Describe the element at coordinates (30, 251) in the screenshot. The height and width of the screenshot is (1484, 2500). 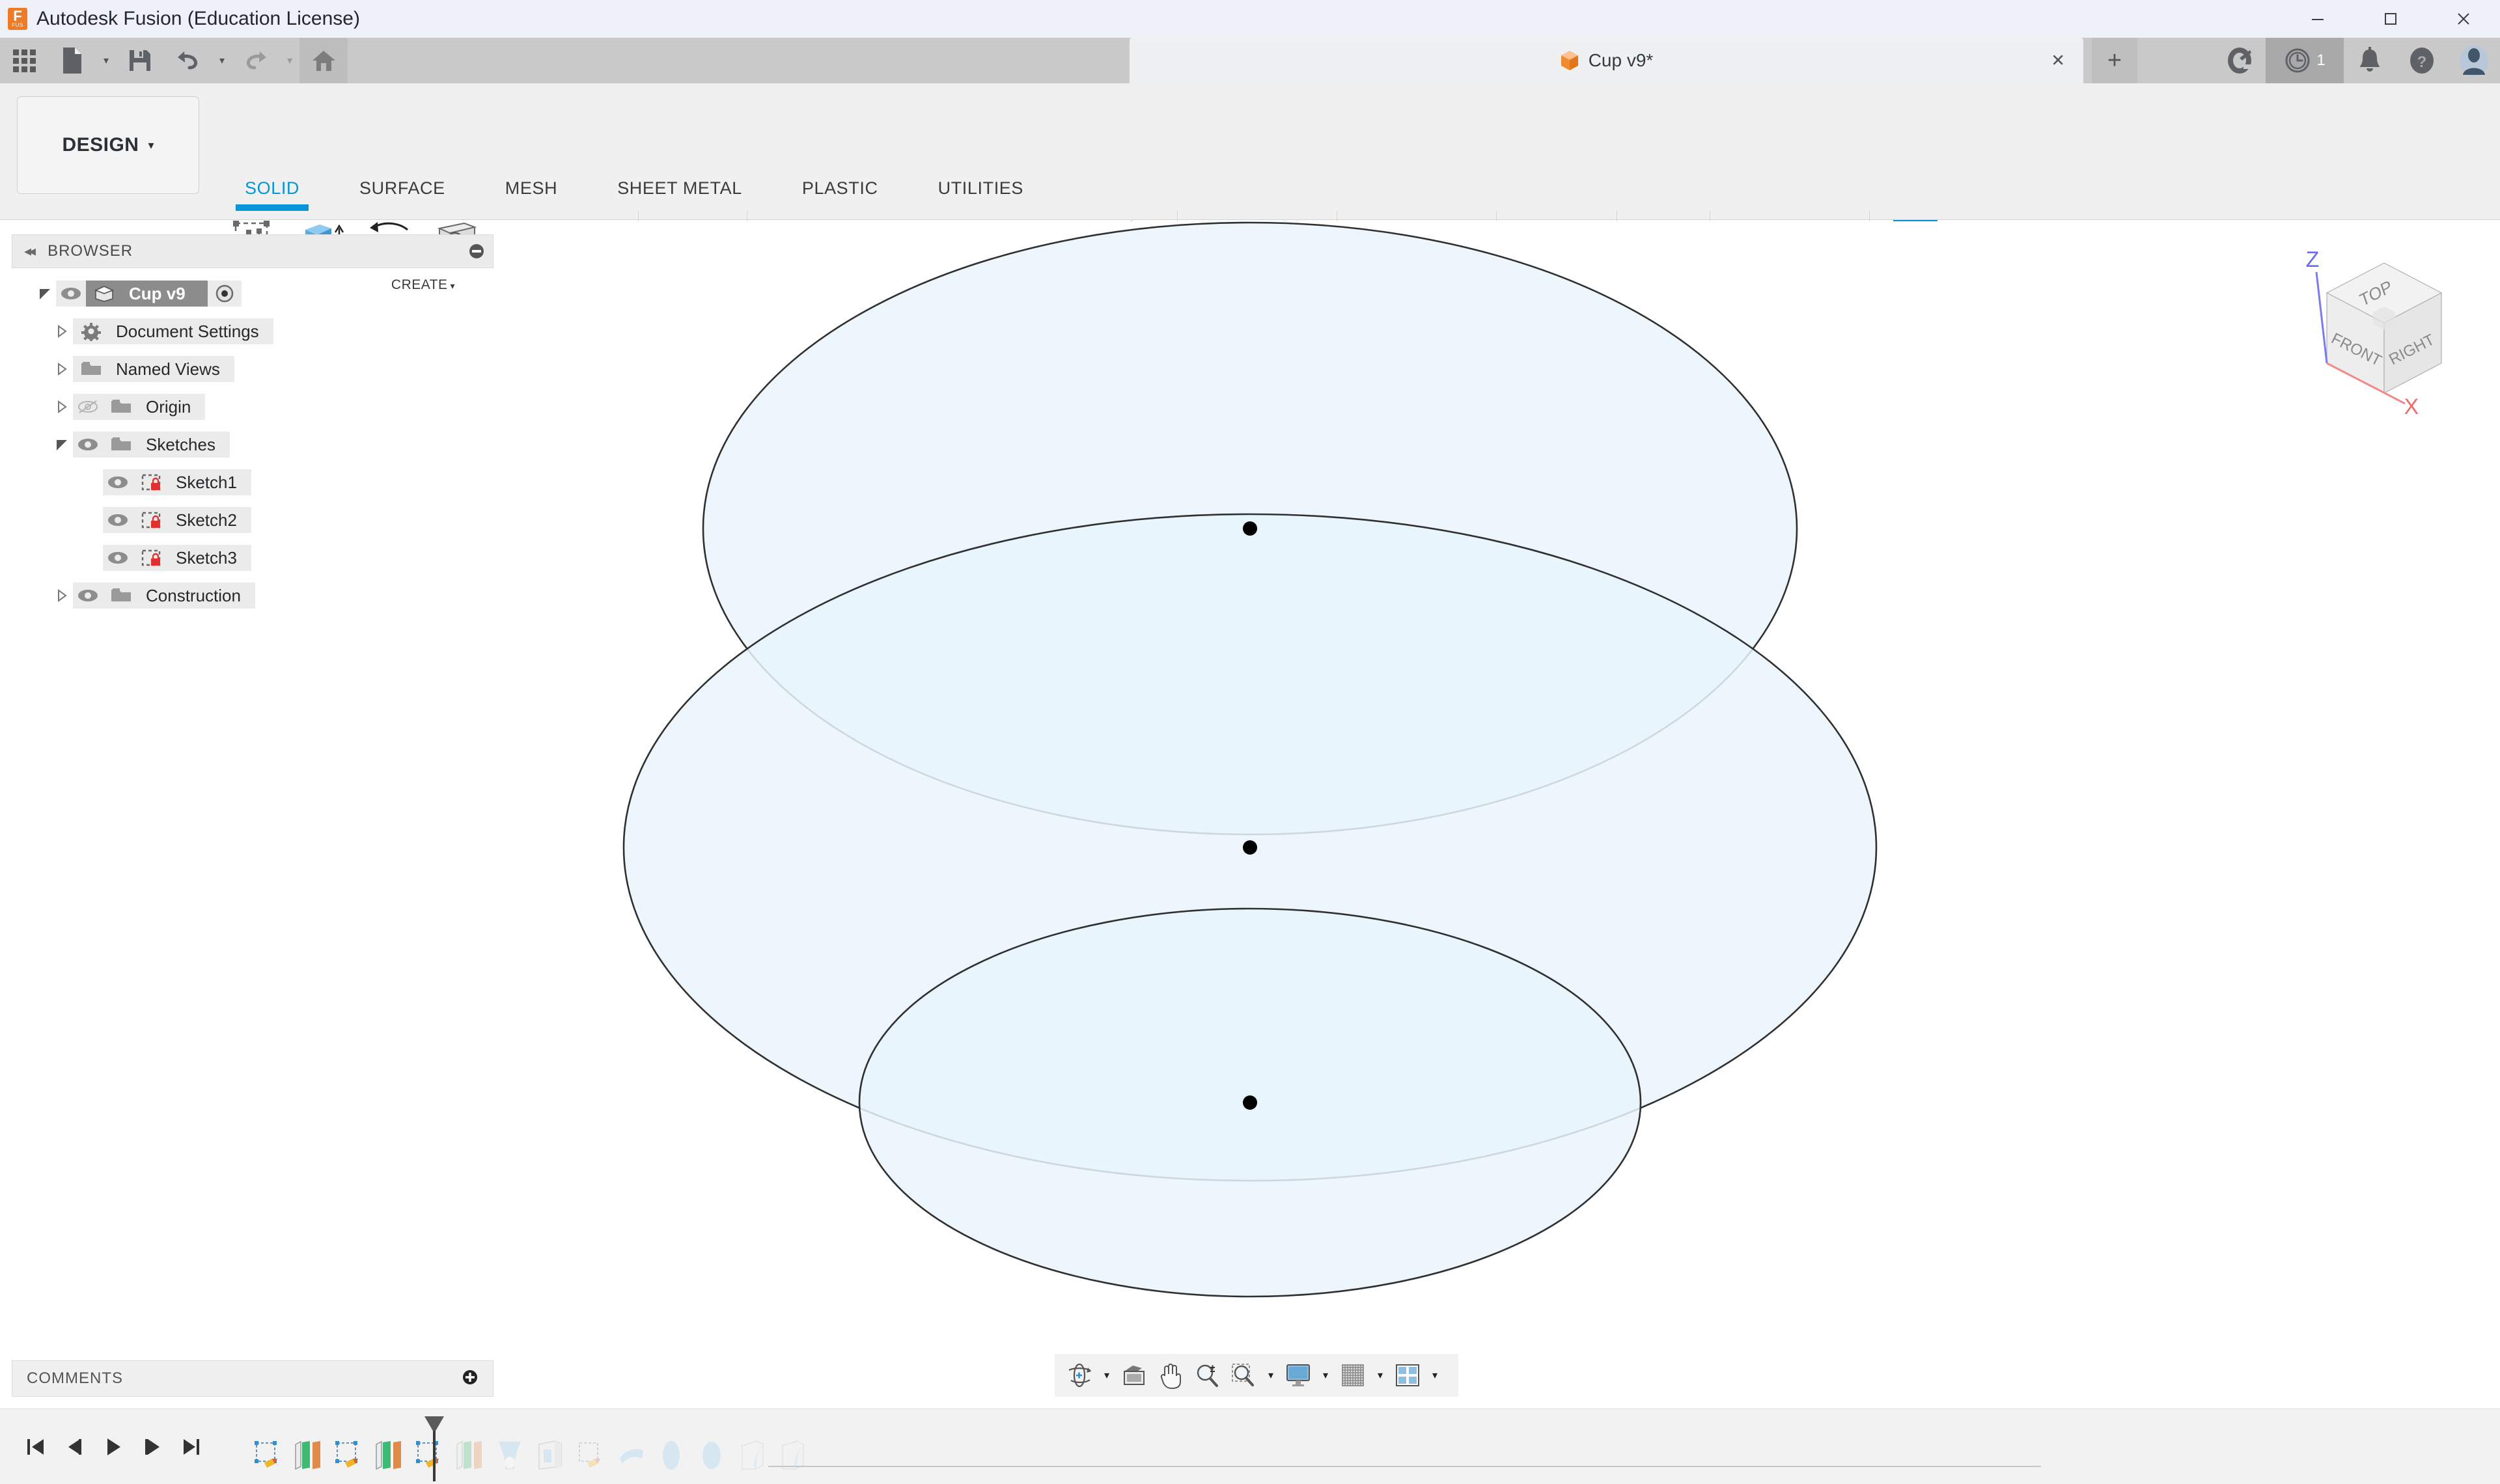
I see `collapse-left-icon: ◂◂` at that location.